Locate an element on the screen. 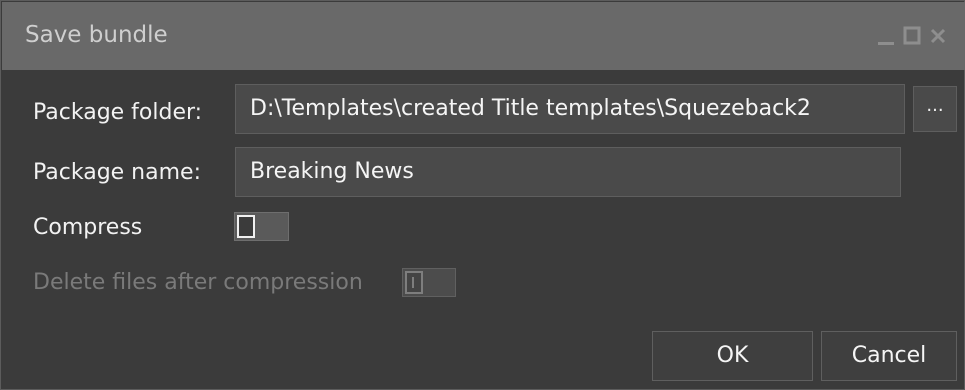  package-name-input: Breaking News is located at coordinates (568, 172).